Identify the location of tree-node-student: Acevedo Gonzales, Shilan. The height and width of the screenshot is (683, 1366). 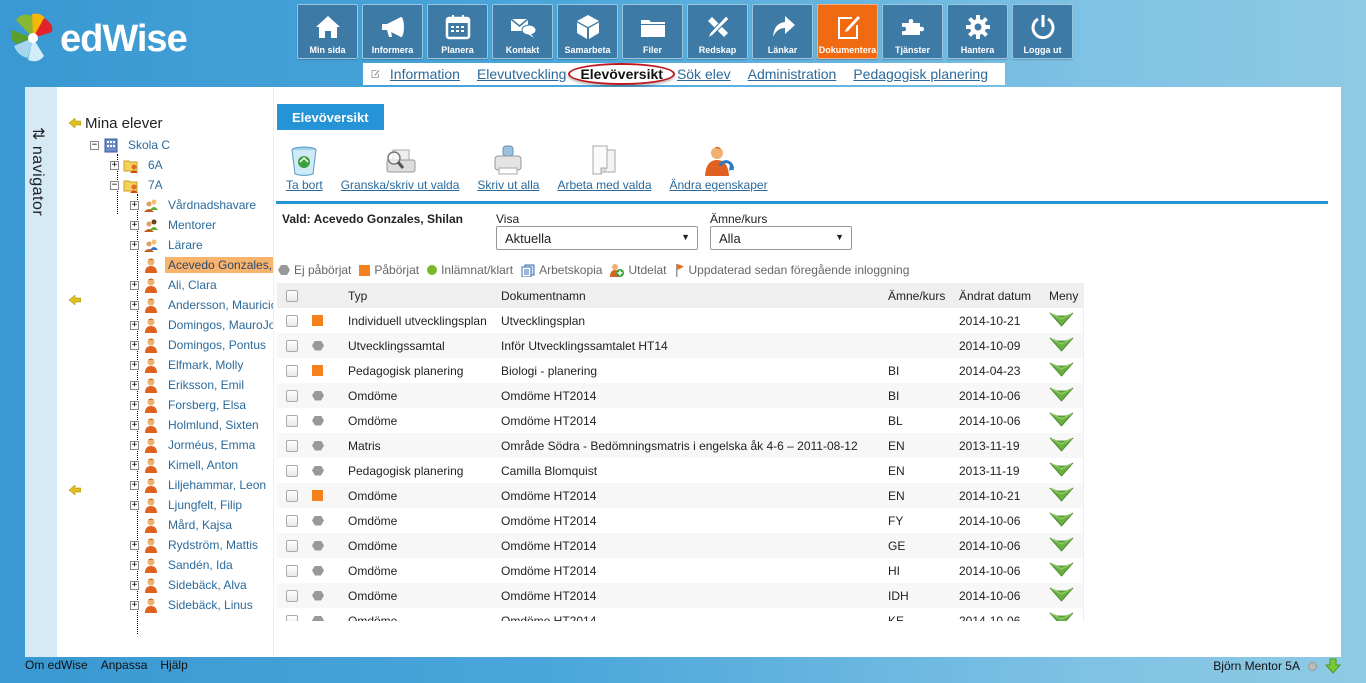
(201, 265).